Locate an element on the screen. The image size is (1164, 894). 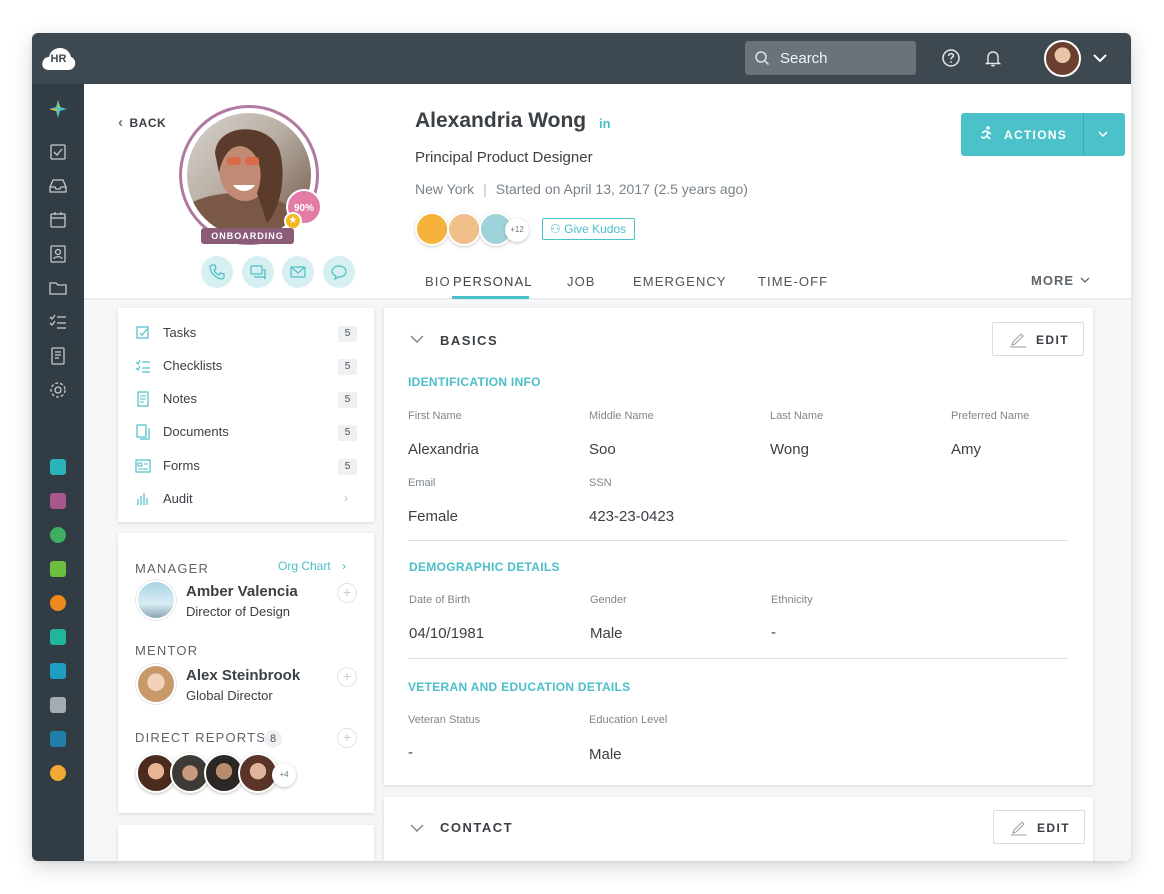
bell-icon is located at coordinates (993, 58).